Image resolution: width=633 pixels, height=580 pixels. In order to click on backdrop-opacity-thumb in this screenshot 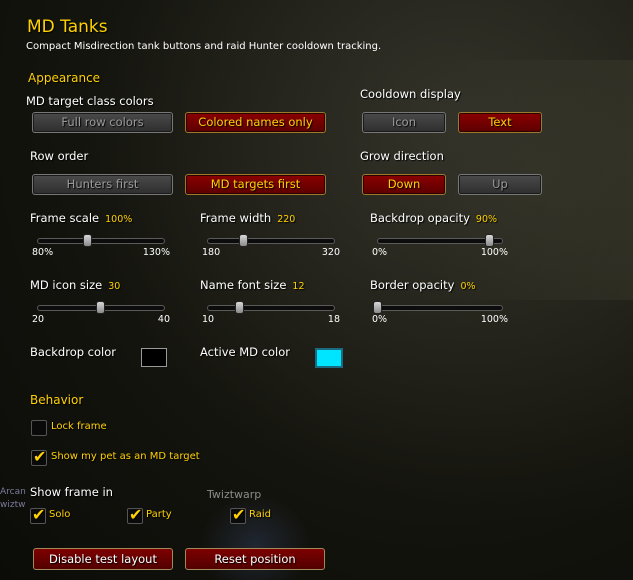, I will do `click(489, 240)`.